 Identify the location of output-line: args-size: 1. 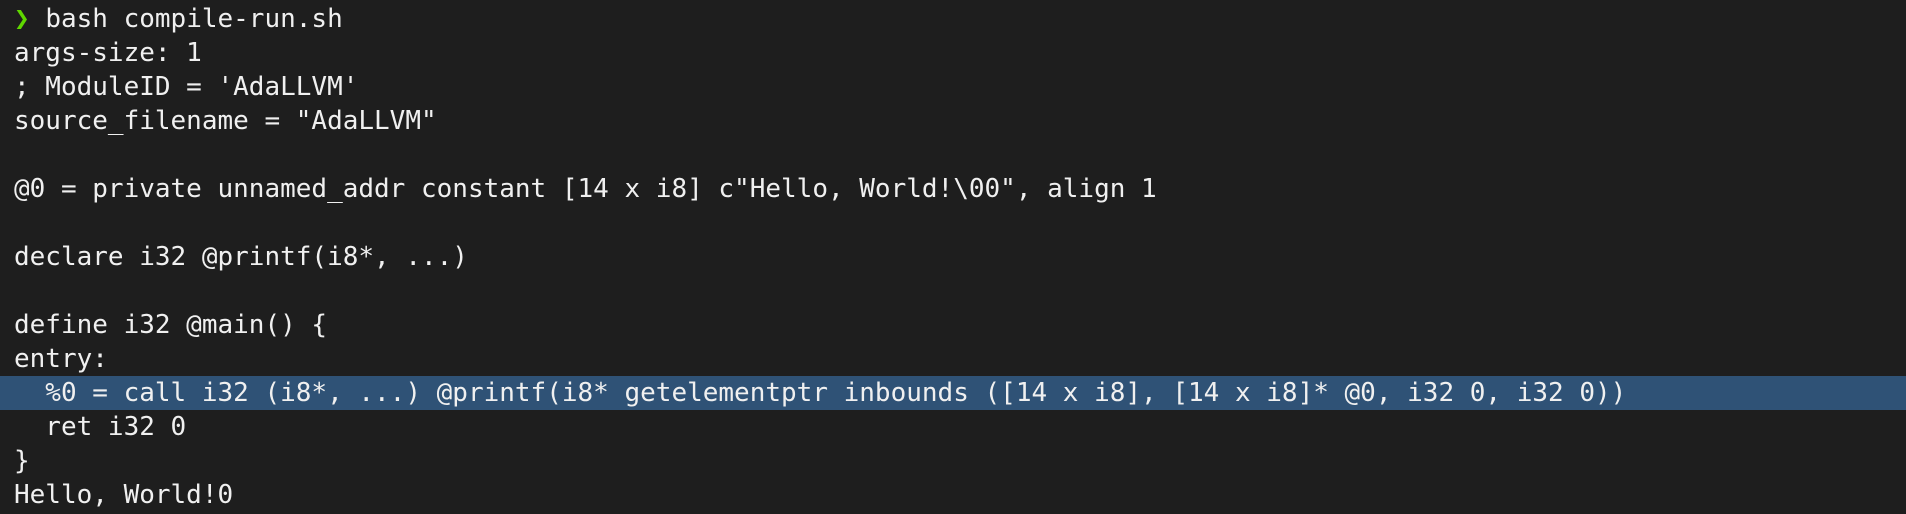
(108, 53).